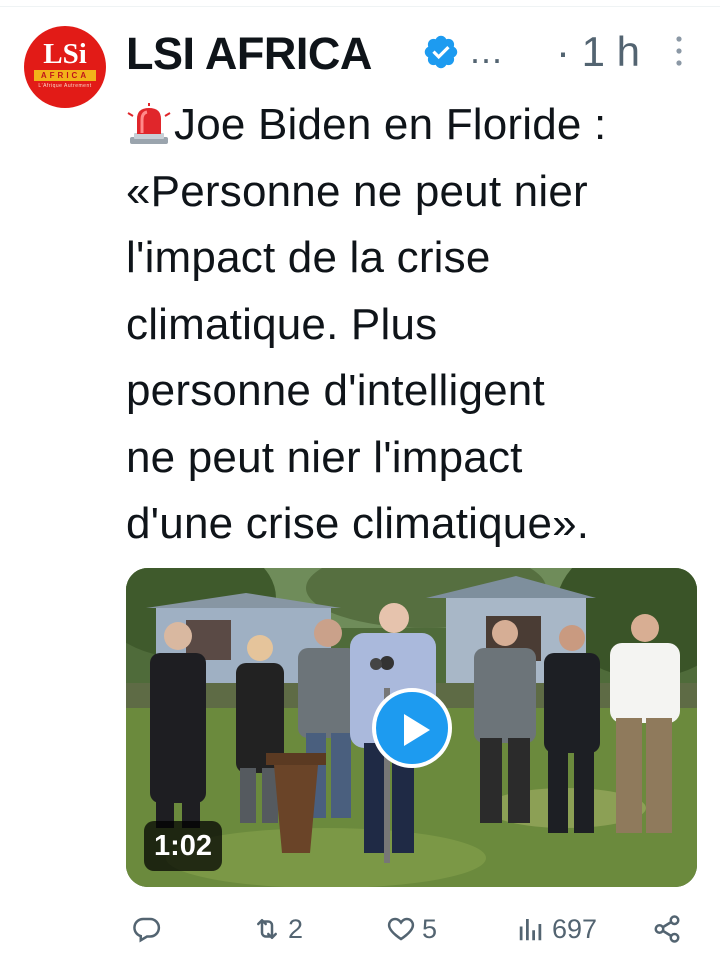 The height and width of the screenshot is (960, 720). I want to click on more-options-icon, so click(679, 51).